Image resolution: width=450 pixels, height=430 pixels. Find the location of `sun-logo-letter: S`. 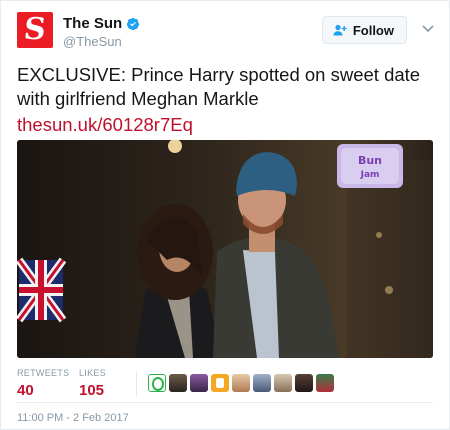

sun-logo-letter: S is located at coordinates (35, 29).